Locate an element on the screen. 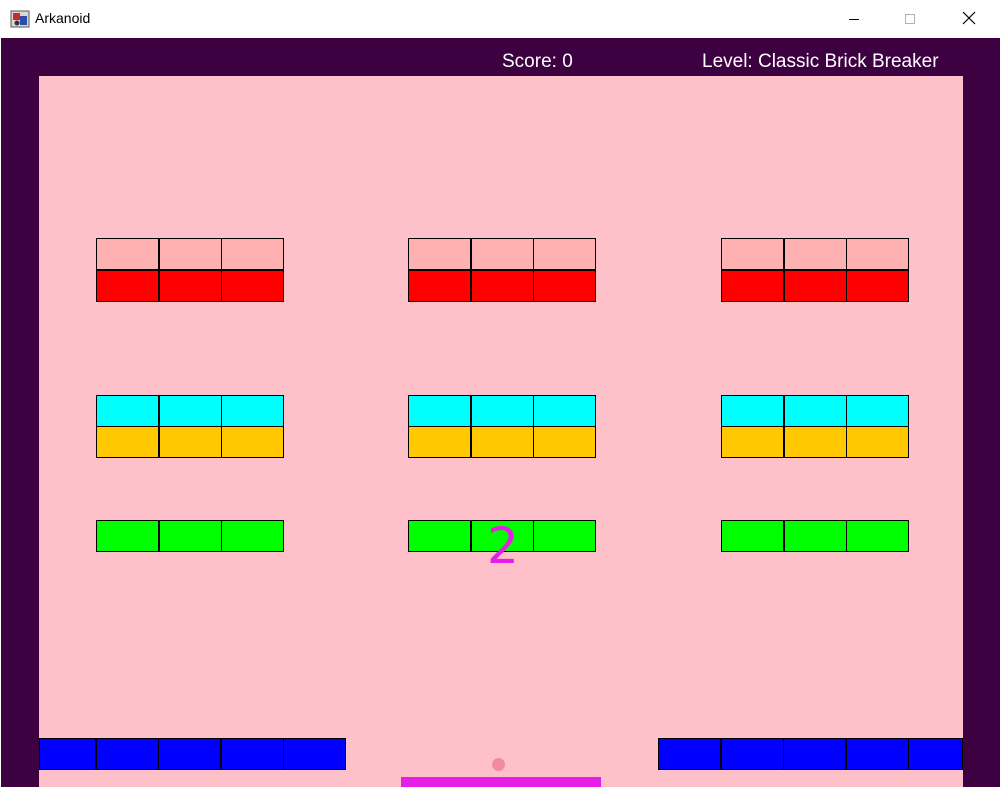  maximize-button is located at coordinates (910, 19).